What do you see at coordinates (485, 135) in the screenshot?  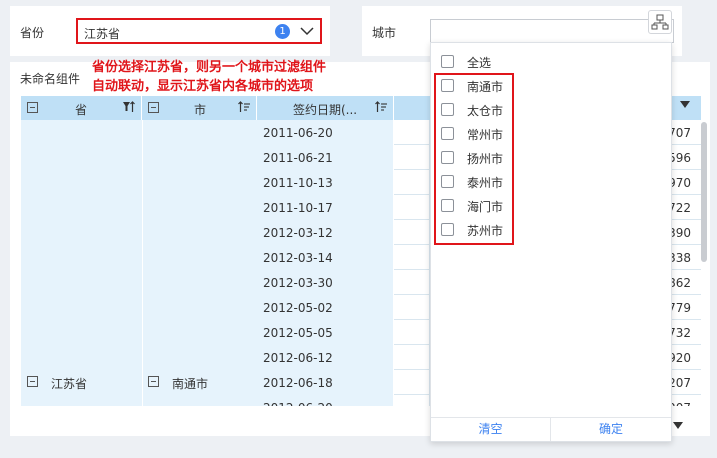 I see `option-label: 常州市` at bounding box center [485, 135].